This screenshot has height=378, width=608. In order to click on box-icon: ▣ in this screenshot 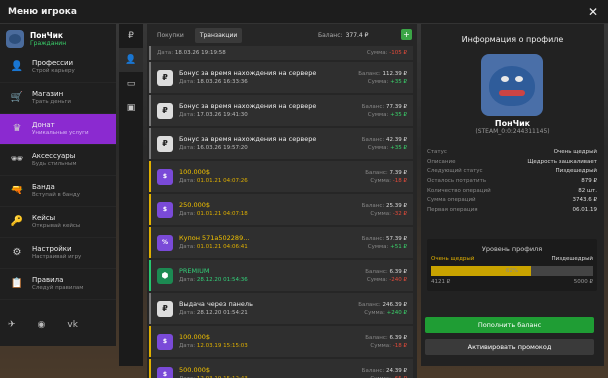, I will do `click(131, 108)`.